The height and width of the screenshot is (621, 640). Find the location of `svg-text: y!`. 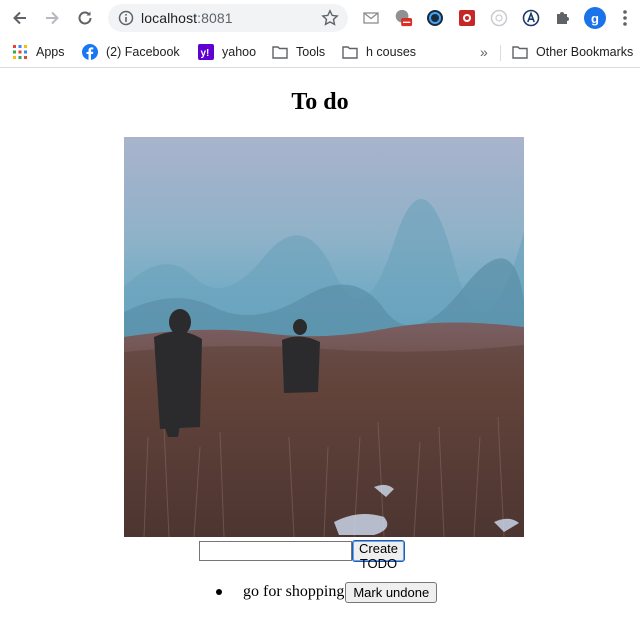

svg-text: y! is located at coordinates (205, 53).